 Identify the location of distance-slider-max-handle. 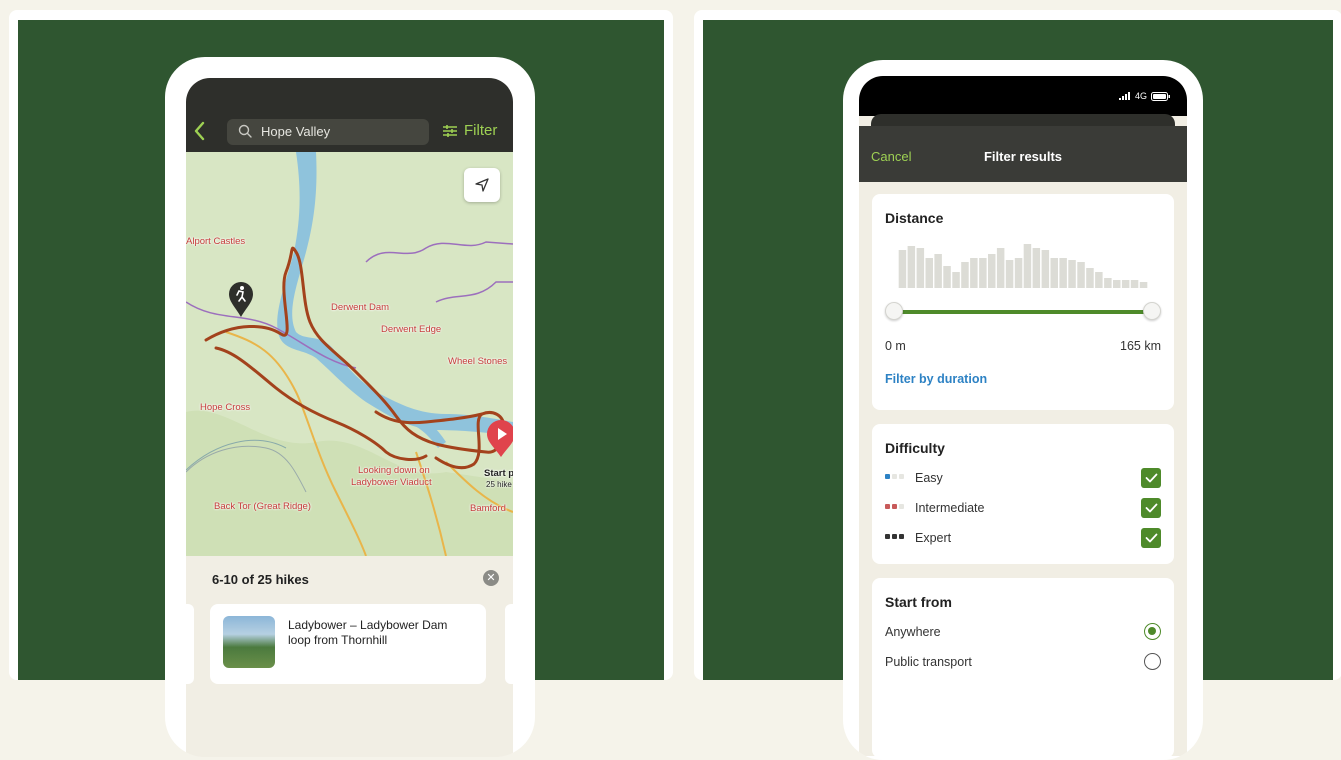
(1152, 311).